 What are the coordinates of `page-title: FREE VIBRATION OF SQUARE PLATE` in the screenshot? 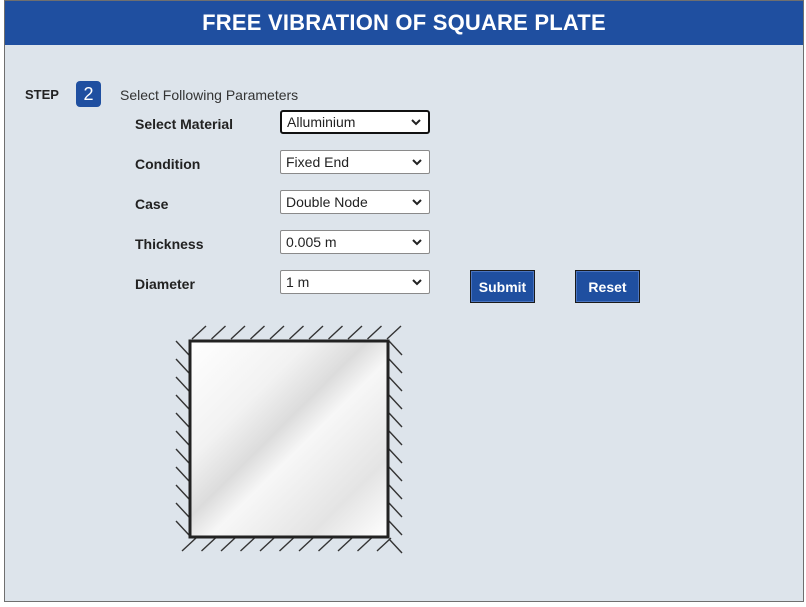 It's located at (404, 23).